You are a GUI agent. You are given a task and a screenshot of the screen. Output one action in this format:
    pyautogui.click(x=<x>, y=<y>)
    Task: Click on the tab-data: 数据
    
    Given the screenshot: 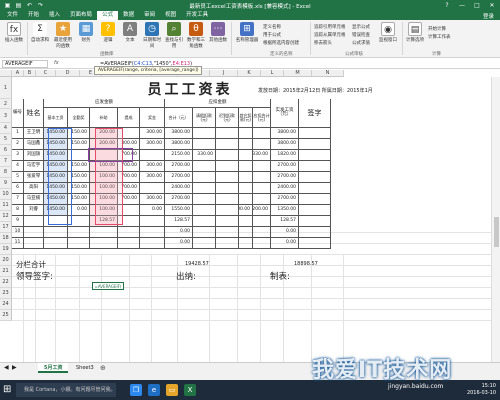 What is the action you would take?
    pyautogui.click(x=128, y=15)
    